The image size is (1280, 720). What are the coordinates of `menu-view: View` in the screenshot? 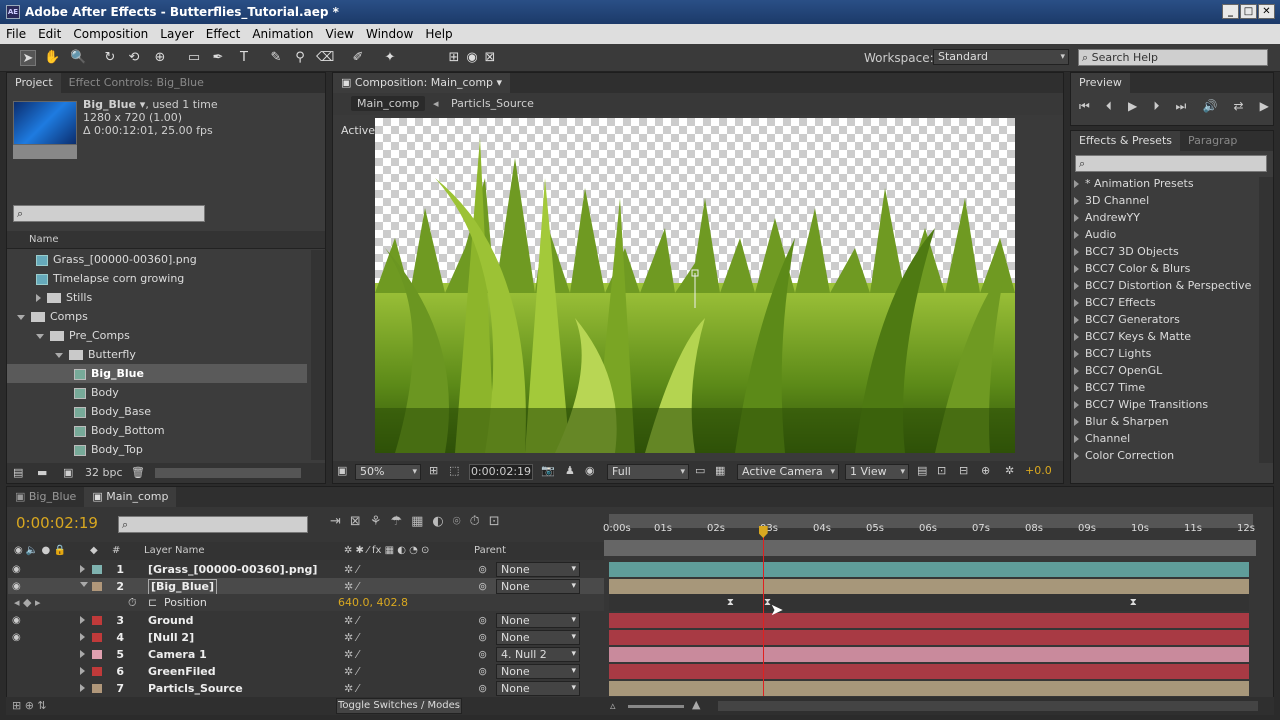 It's located at (340, 34).